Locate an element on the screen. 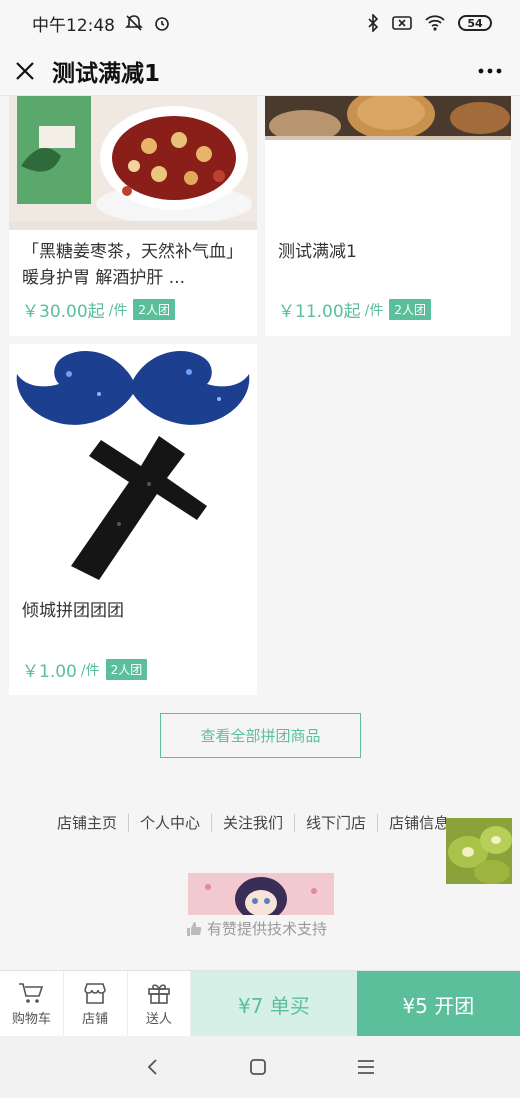  gift-label: 送人 is located at coordinates (158, 1019).